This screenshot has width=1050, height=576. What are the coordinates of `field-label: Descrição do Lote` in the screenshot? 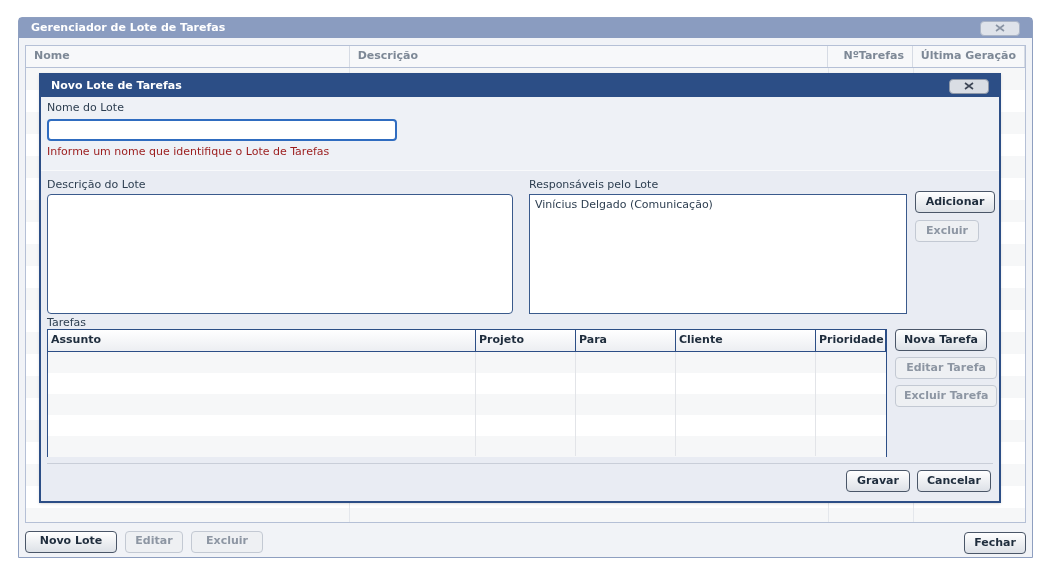 It's located at (97, 185).